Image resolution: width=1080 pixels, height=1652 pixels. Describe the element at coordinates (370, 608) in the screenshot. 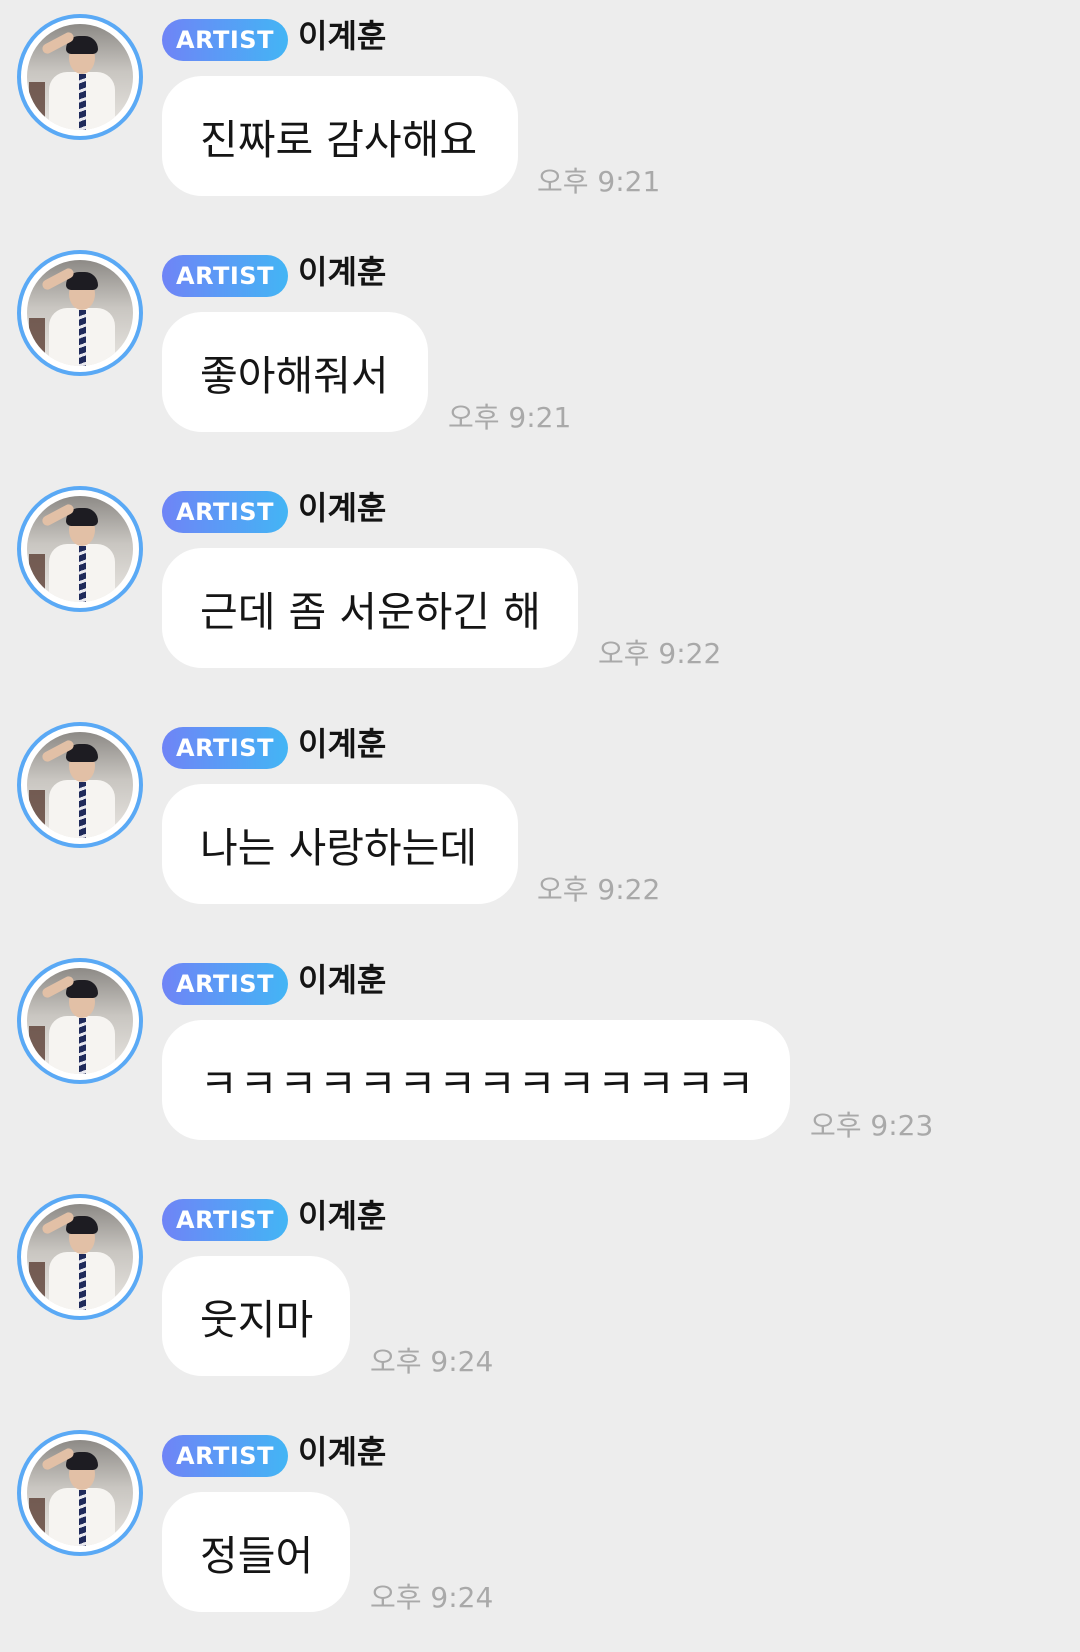

I see `message-bubble: 근데 좀 서운하긴 해` at that location.